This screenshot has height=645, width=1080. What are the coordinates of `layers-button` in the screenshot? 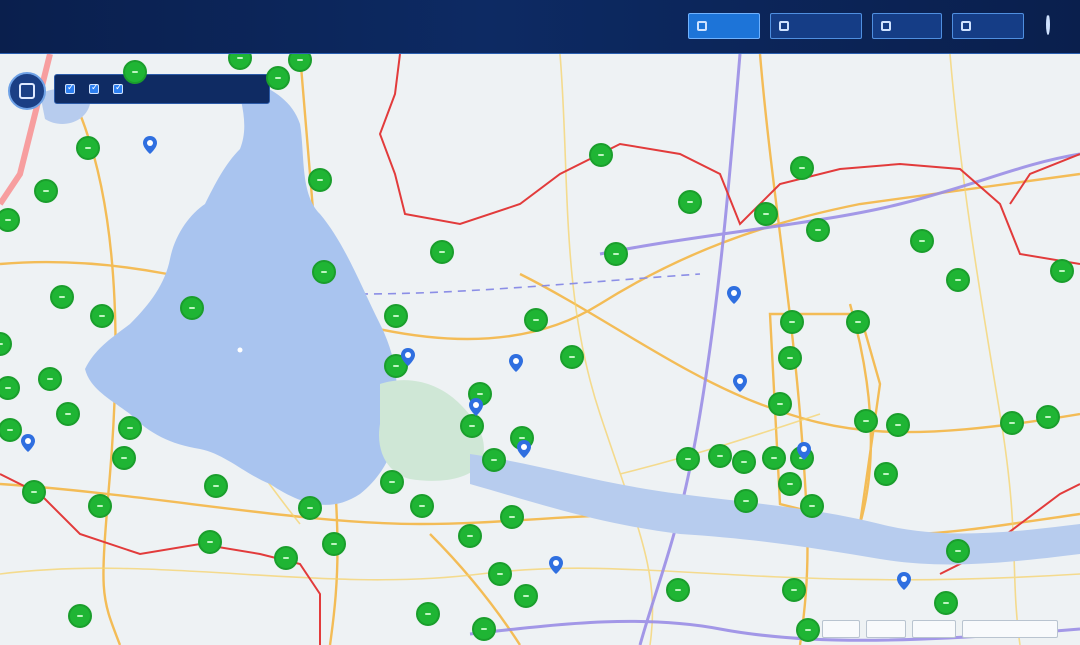 It's located at (27, 91).